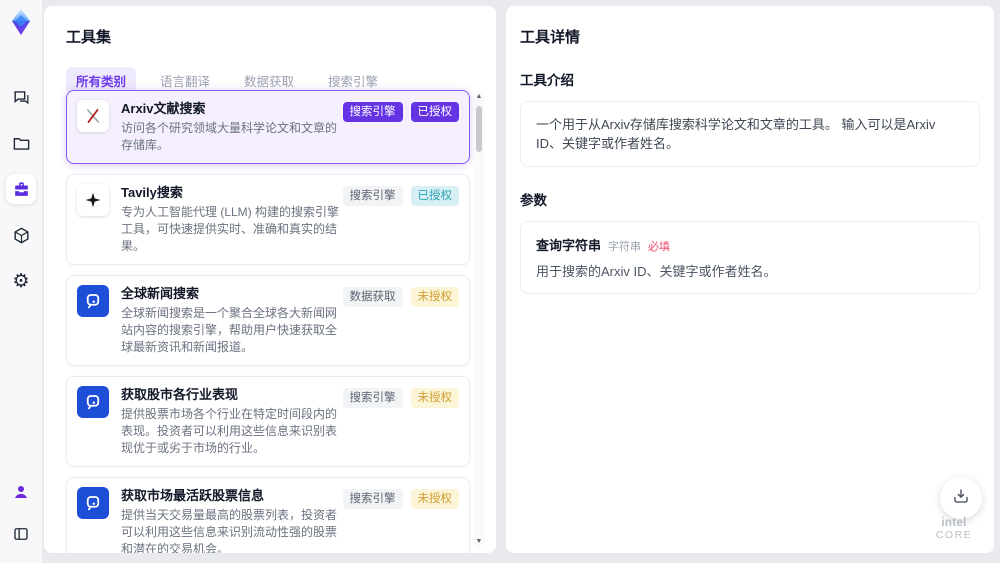 This screenshot has height=563, width=1000. What do you see at coordinates (180, 394) in the screenshot?
I see `tool-name: 获取股市各行业表现` at bounding box center [180, 394].